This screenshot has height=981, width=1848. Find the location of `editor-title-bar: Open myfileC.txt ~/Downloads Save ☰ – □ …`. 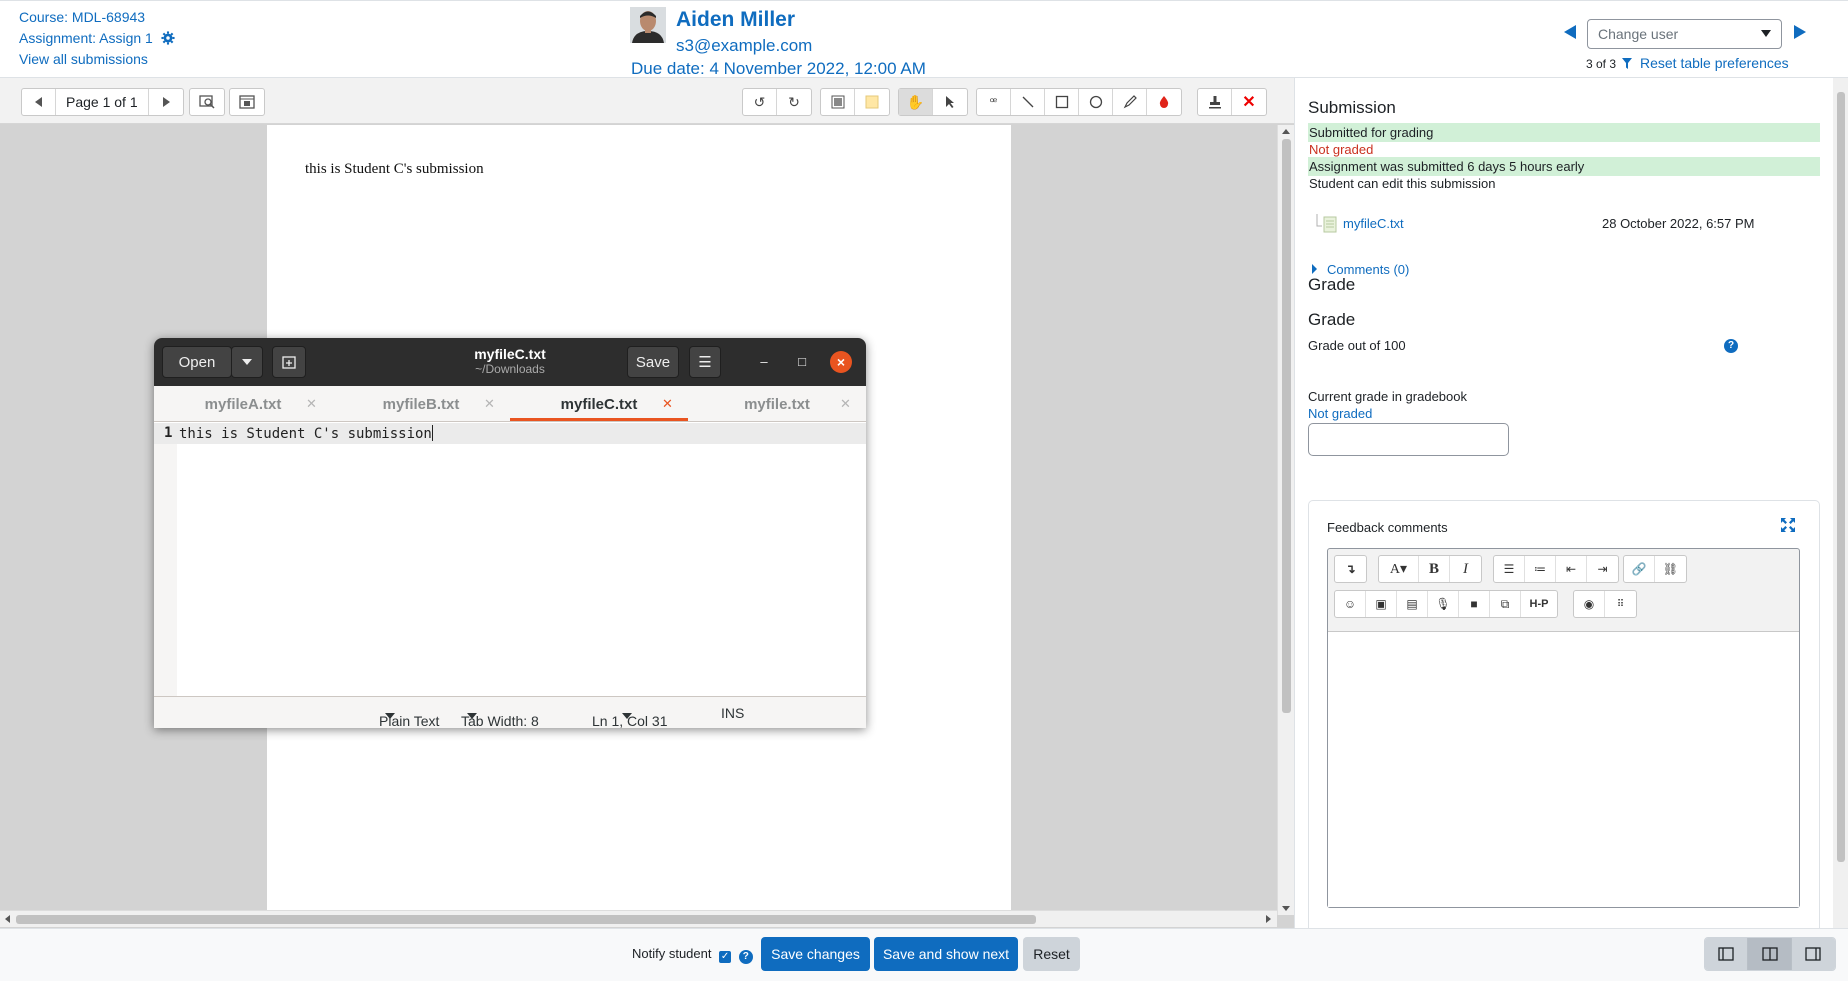

editor-title-bar: Open myfileC.txt ~/Downloads Save ☰ – □ … is located at coordinates (510, 362).